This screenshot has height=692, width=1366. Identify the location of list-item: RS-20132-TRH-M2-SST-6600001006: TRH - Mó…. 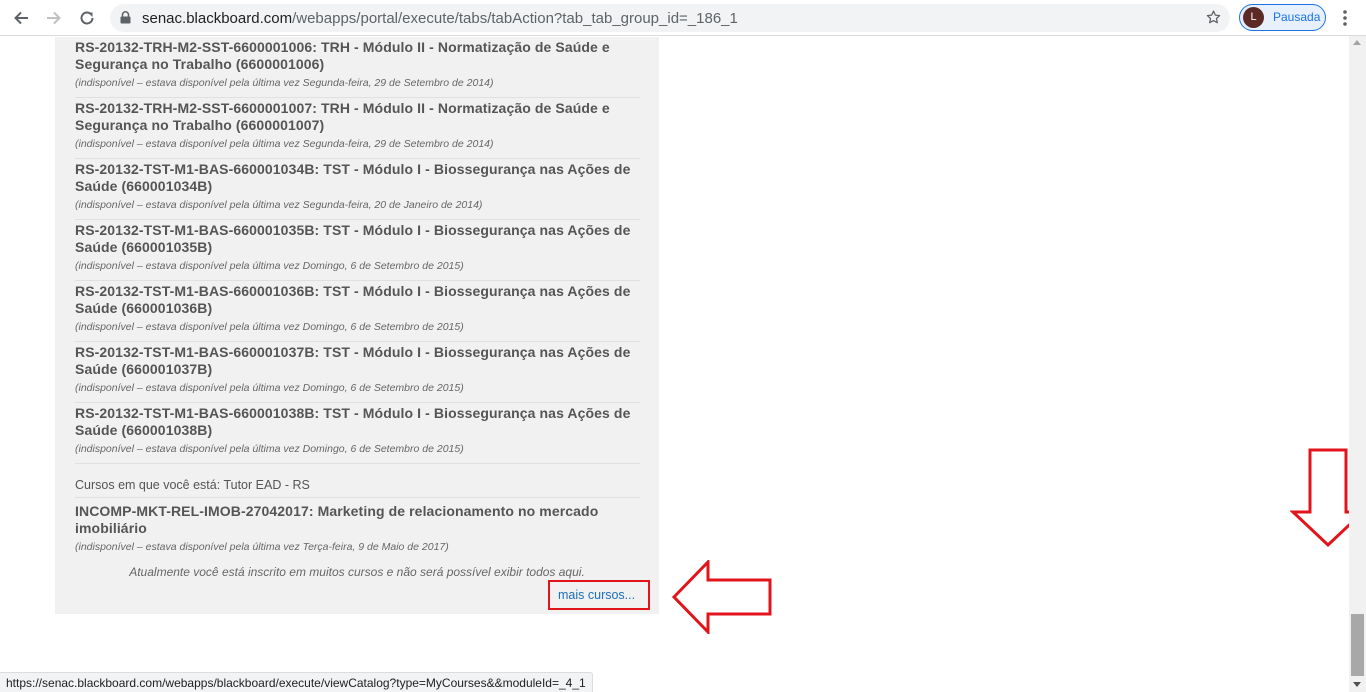
(357, 67).